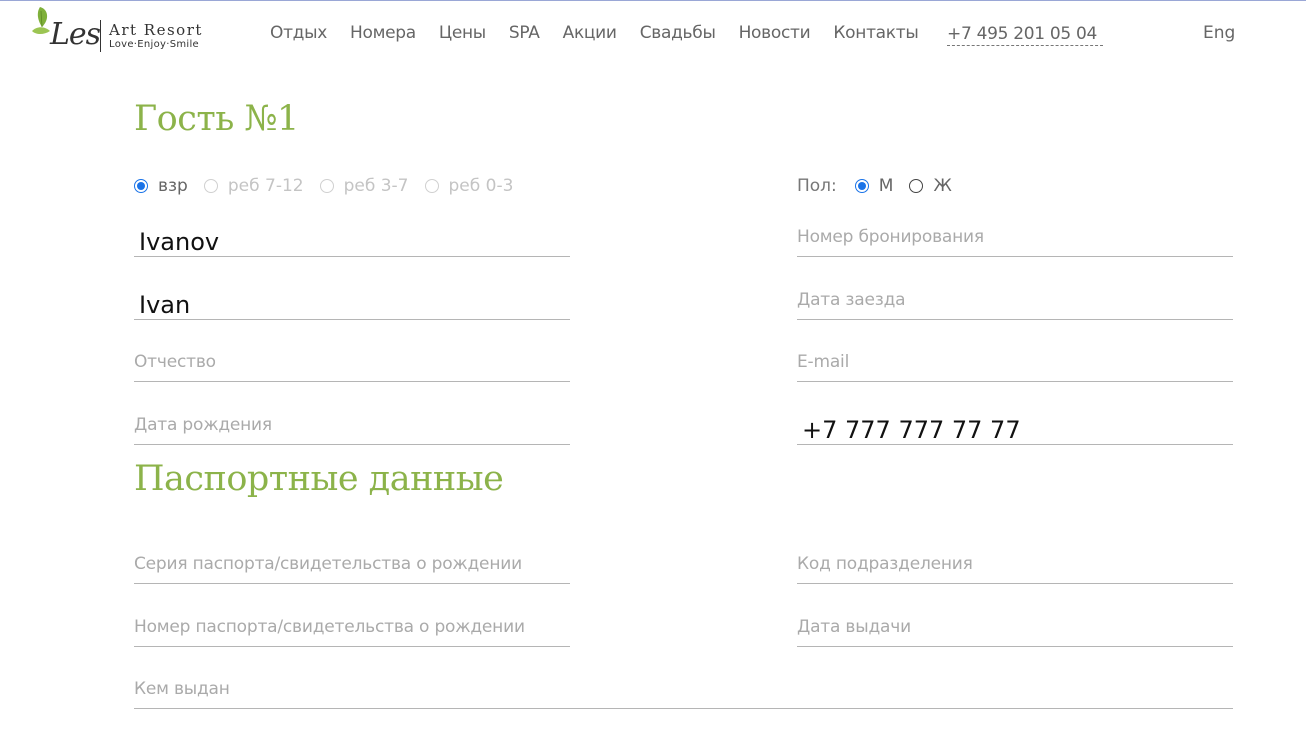  I want to click on booking-number-field: Номер бронирования, so click(1015, 237).